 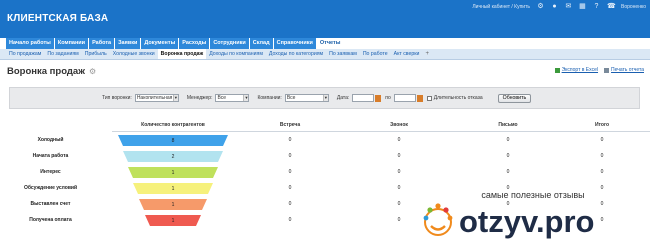 What do you see at coordinates (540, 6) in the screenshot?
I see `settings-icon: ⚙` at bounding box center [540, 6].